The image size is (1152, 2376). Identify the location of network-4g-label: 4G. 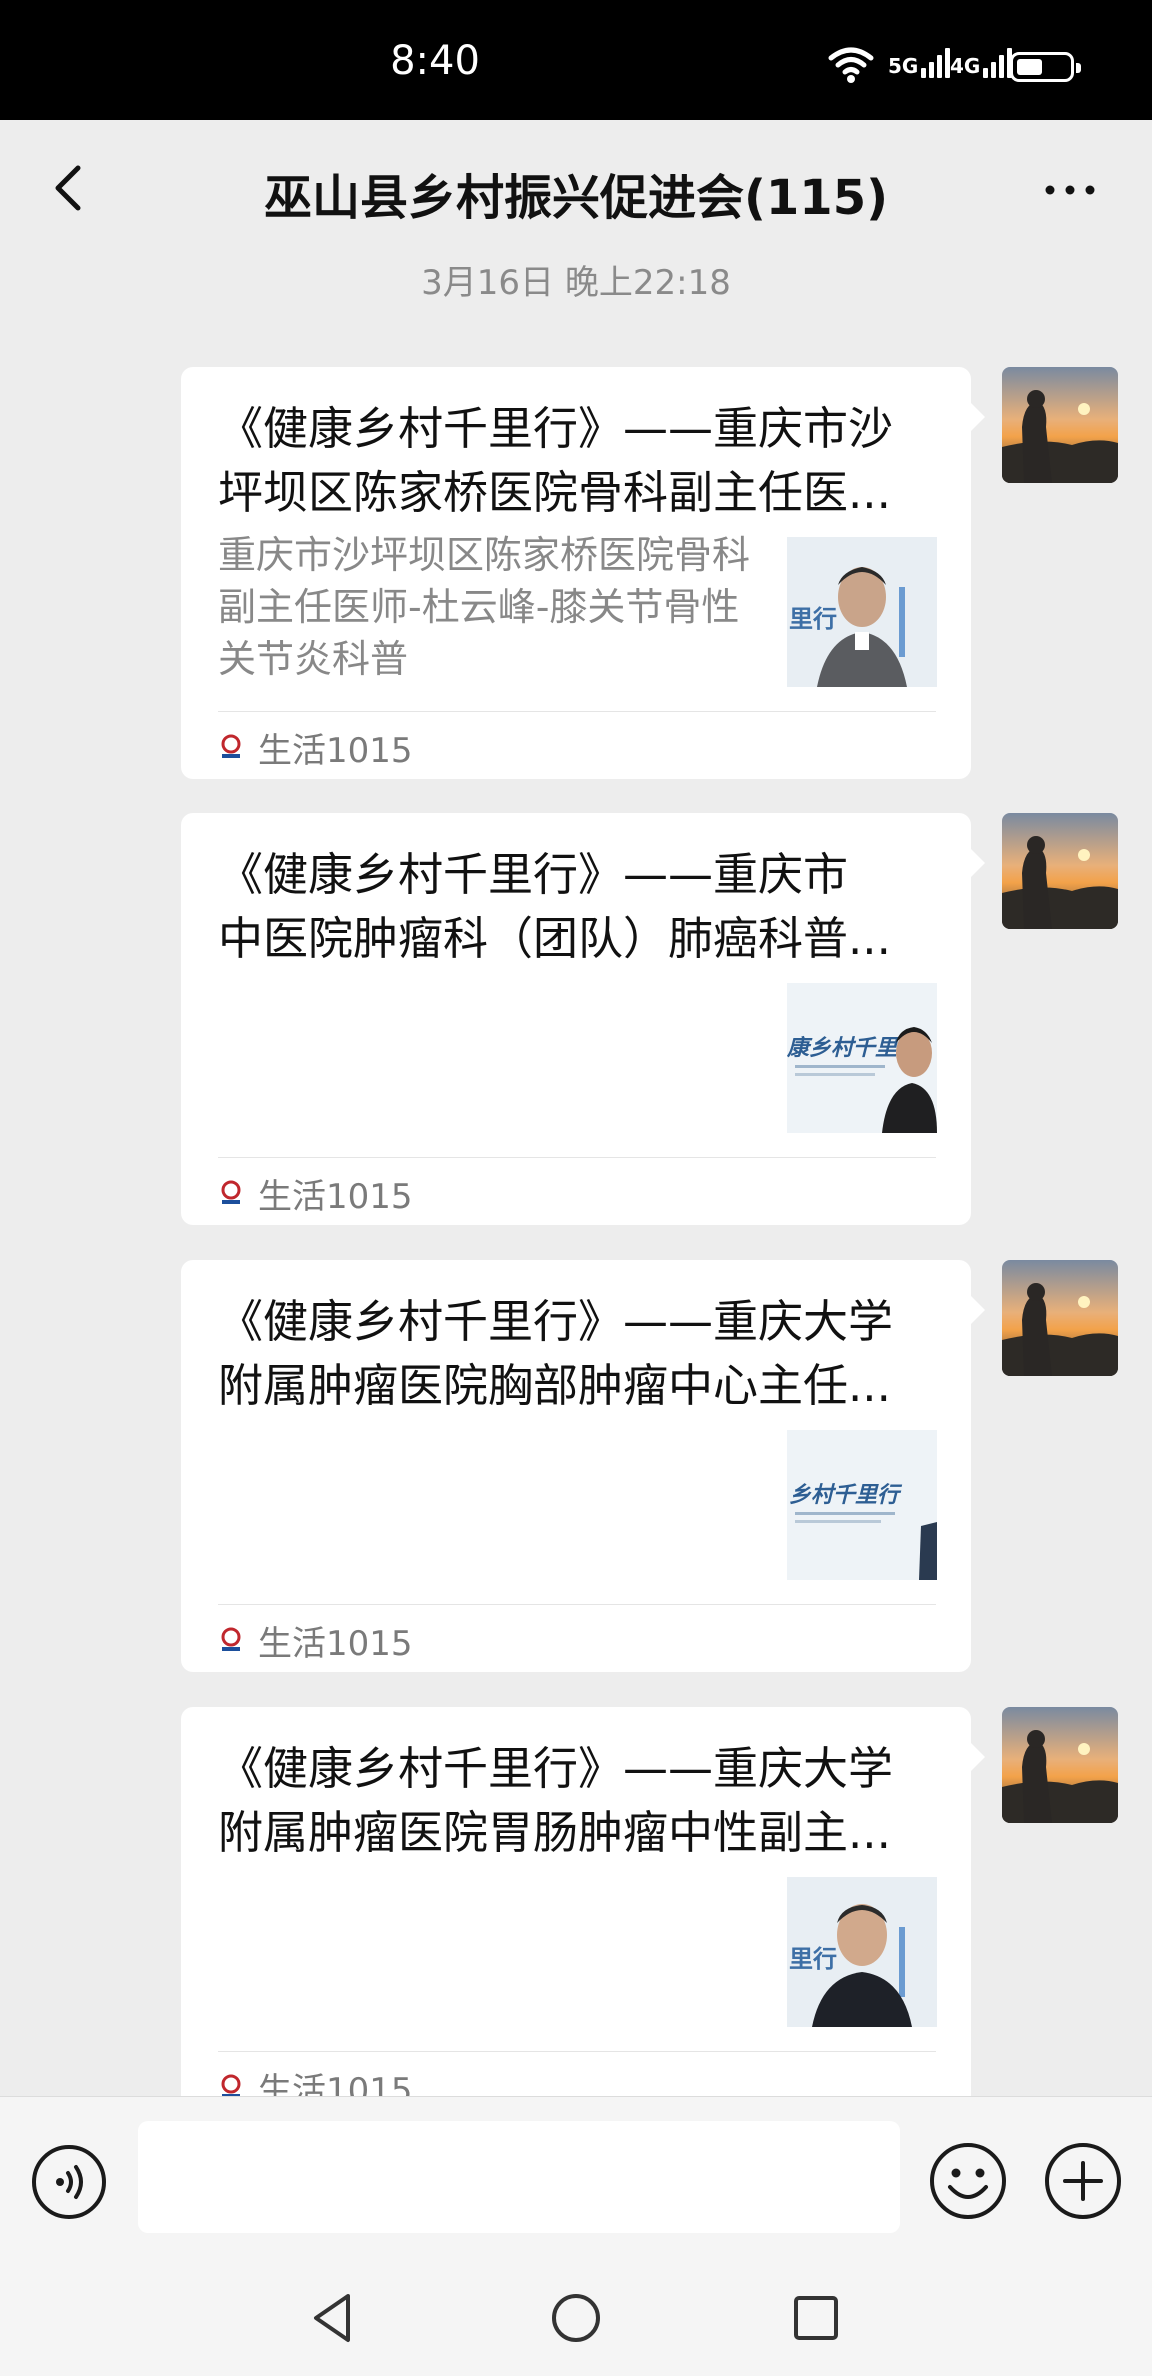
(965, 66).